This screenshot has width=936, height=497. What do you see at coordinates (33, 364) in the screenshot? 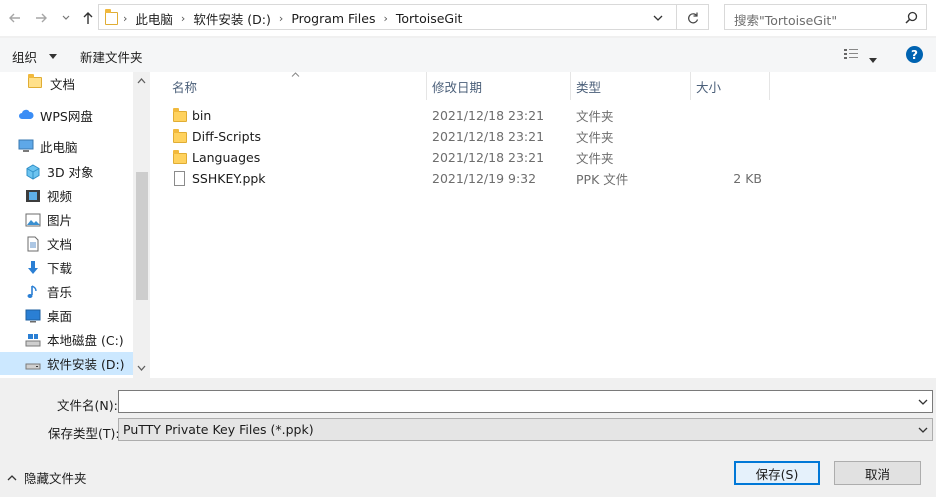
I see `drive-icon` at bounding box center [33, 364].